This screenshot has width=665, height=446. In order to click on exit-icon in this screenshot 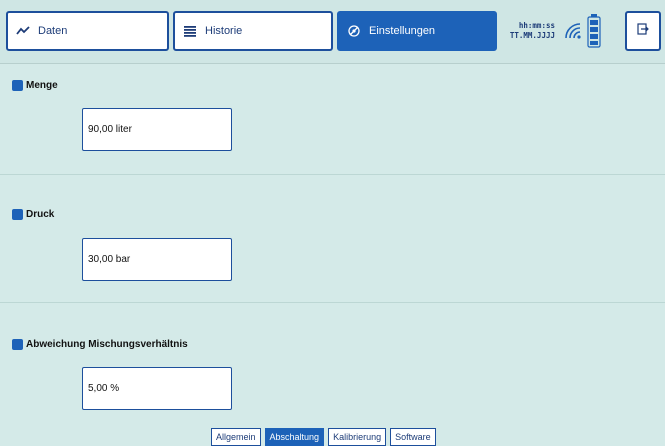, I will do `click(643, 31)`.